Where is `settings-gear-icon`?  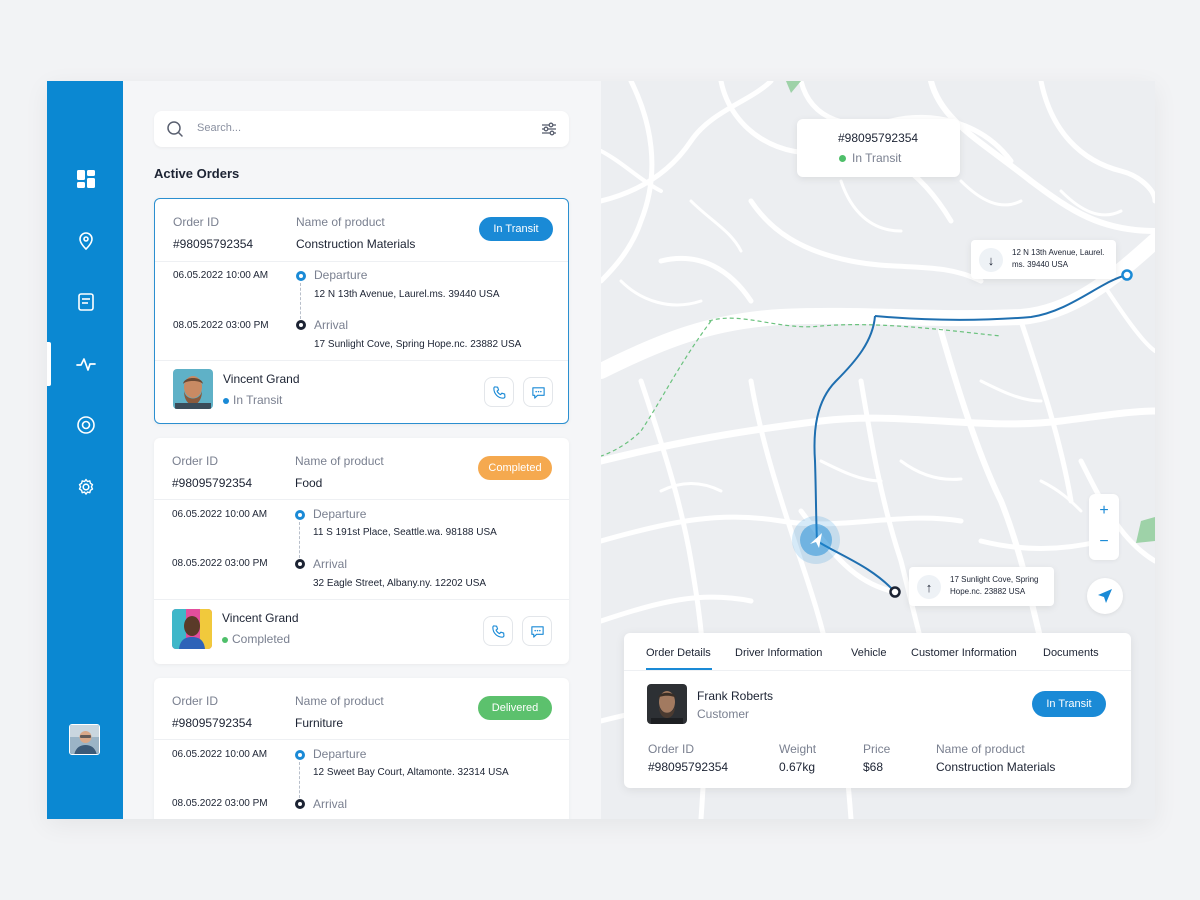 settings-gear-icon is located at coordinates (86, 487).